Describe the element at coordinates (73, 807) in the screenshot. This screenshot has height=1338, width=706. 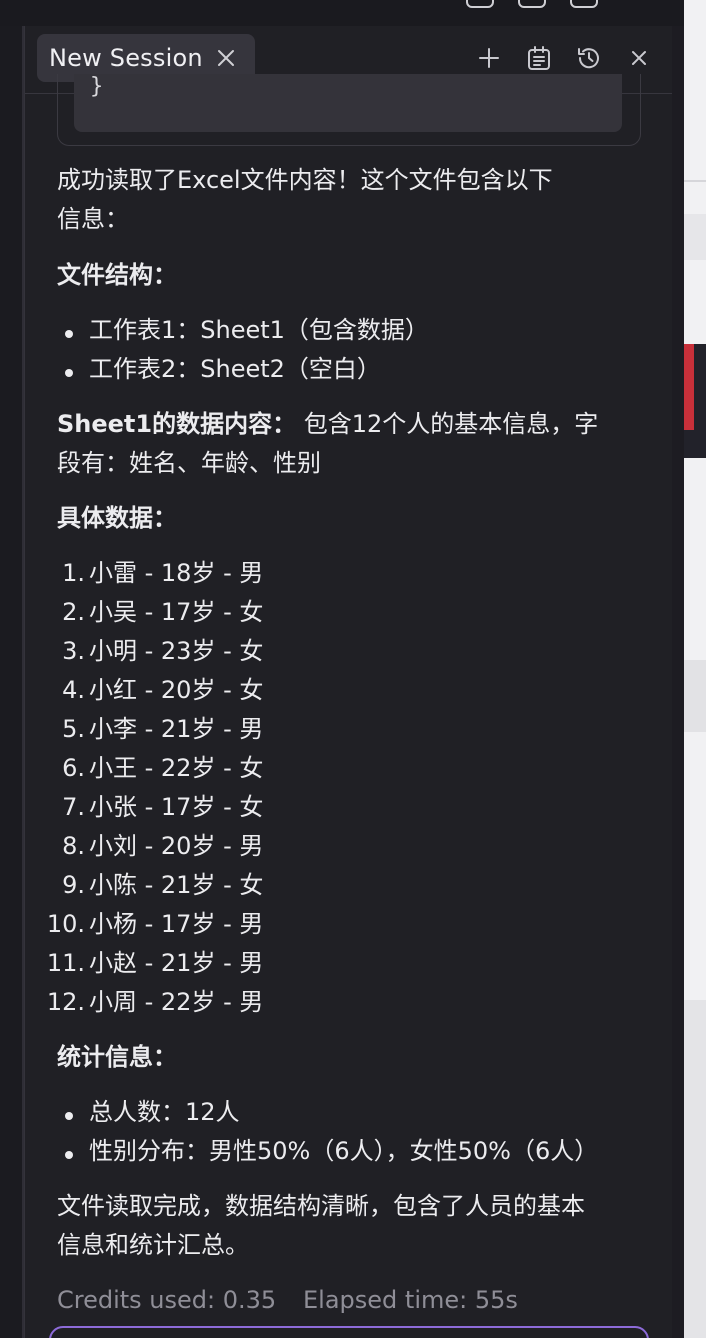
I see `list-number: 7.` at that location.